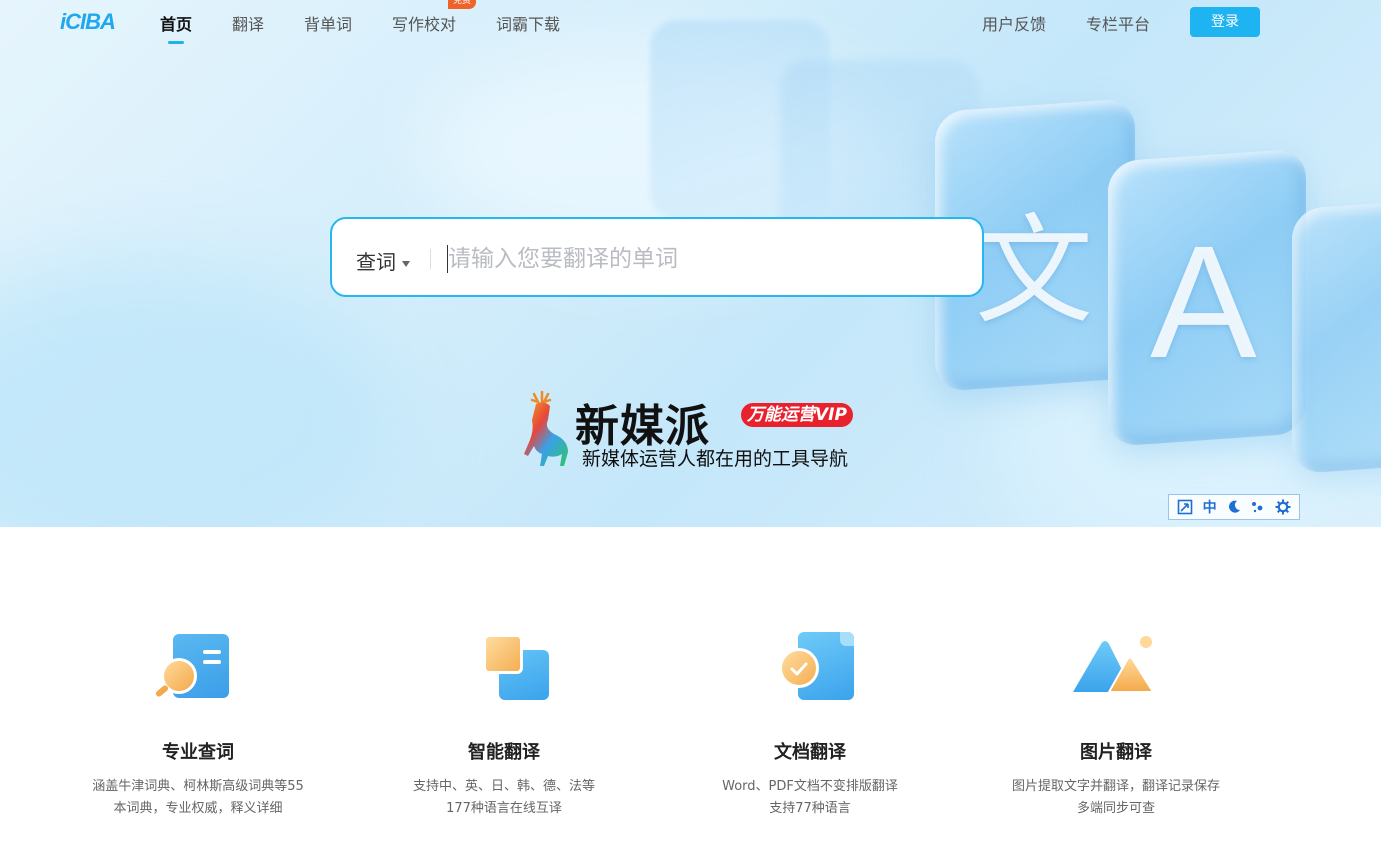 The image size is (1381, 860). What do you see at coordinates (546, 428) in the screenshot?
I see `deer-logo-icon` at bounding box center [546, 428].